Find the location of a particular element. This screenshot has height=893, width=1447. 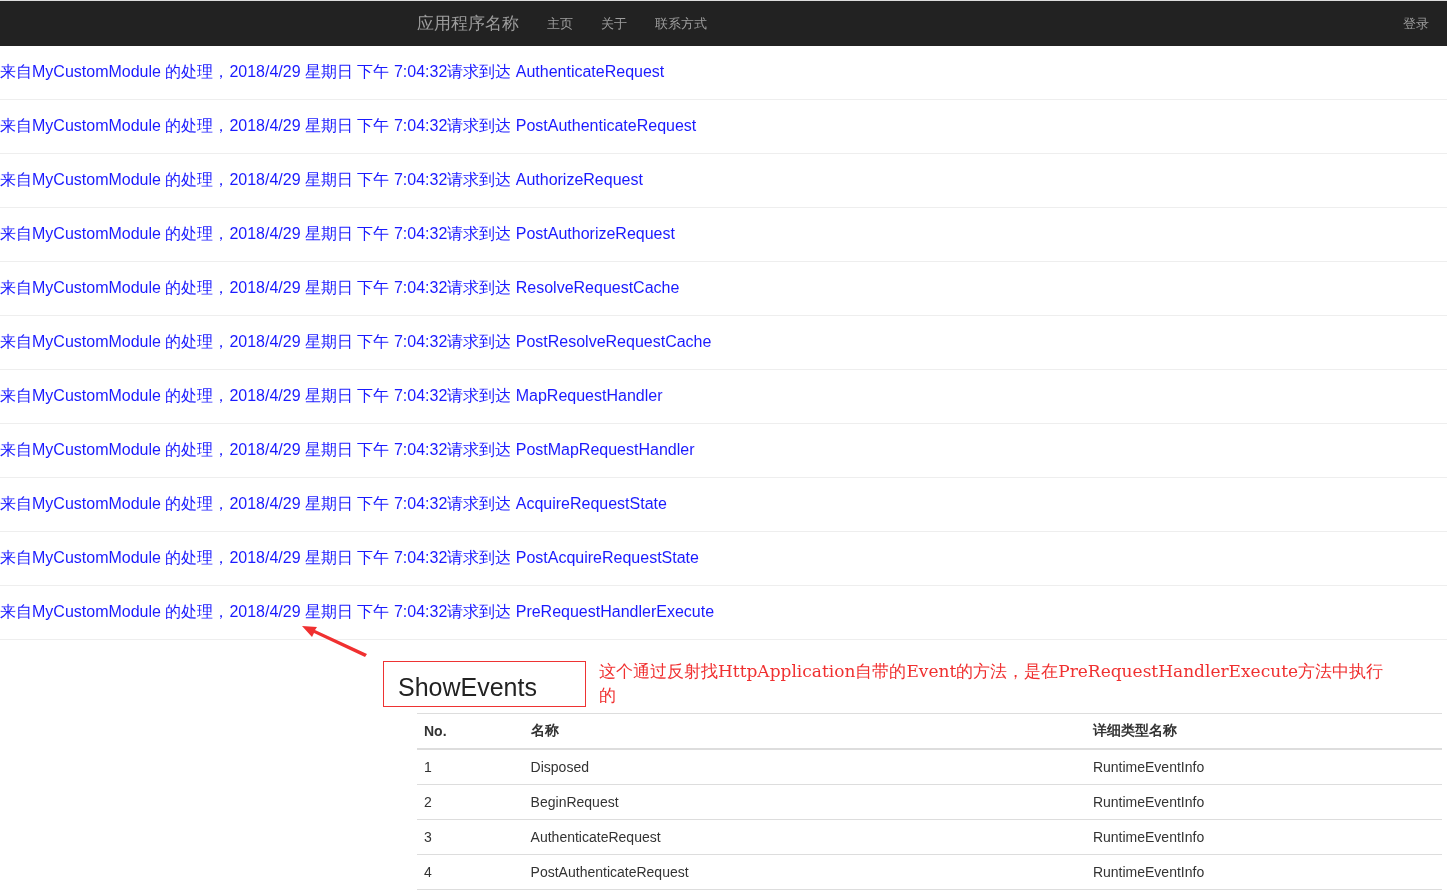

column-header: No. is located at coordinates (470, 731).